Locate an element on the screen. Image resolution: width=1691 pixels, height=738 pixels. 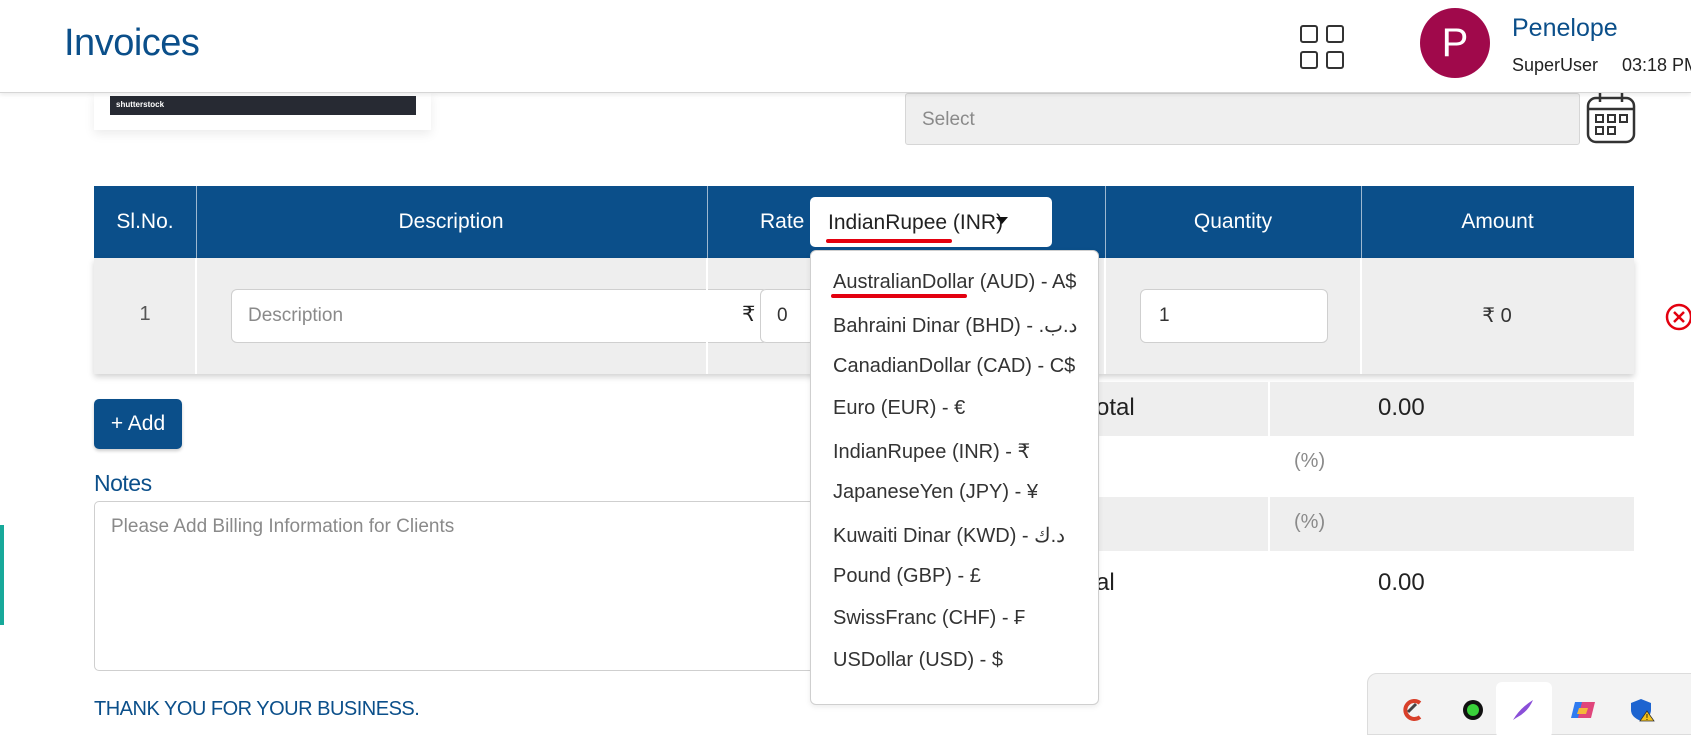
user-name: Penelope is located at coordinates (1565, 28).